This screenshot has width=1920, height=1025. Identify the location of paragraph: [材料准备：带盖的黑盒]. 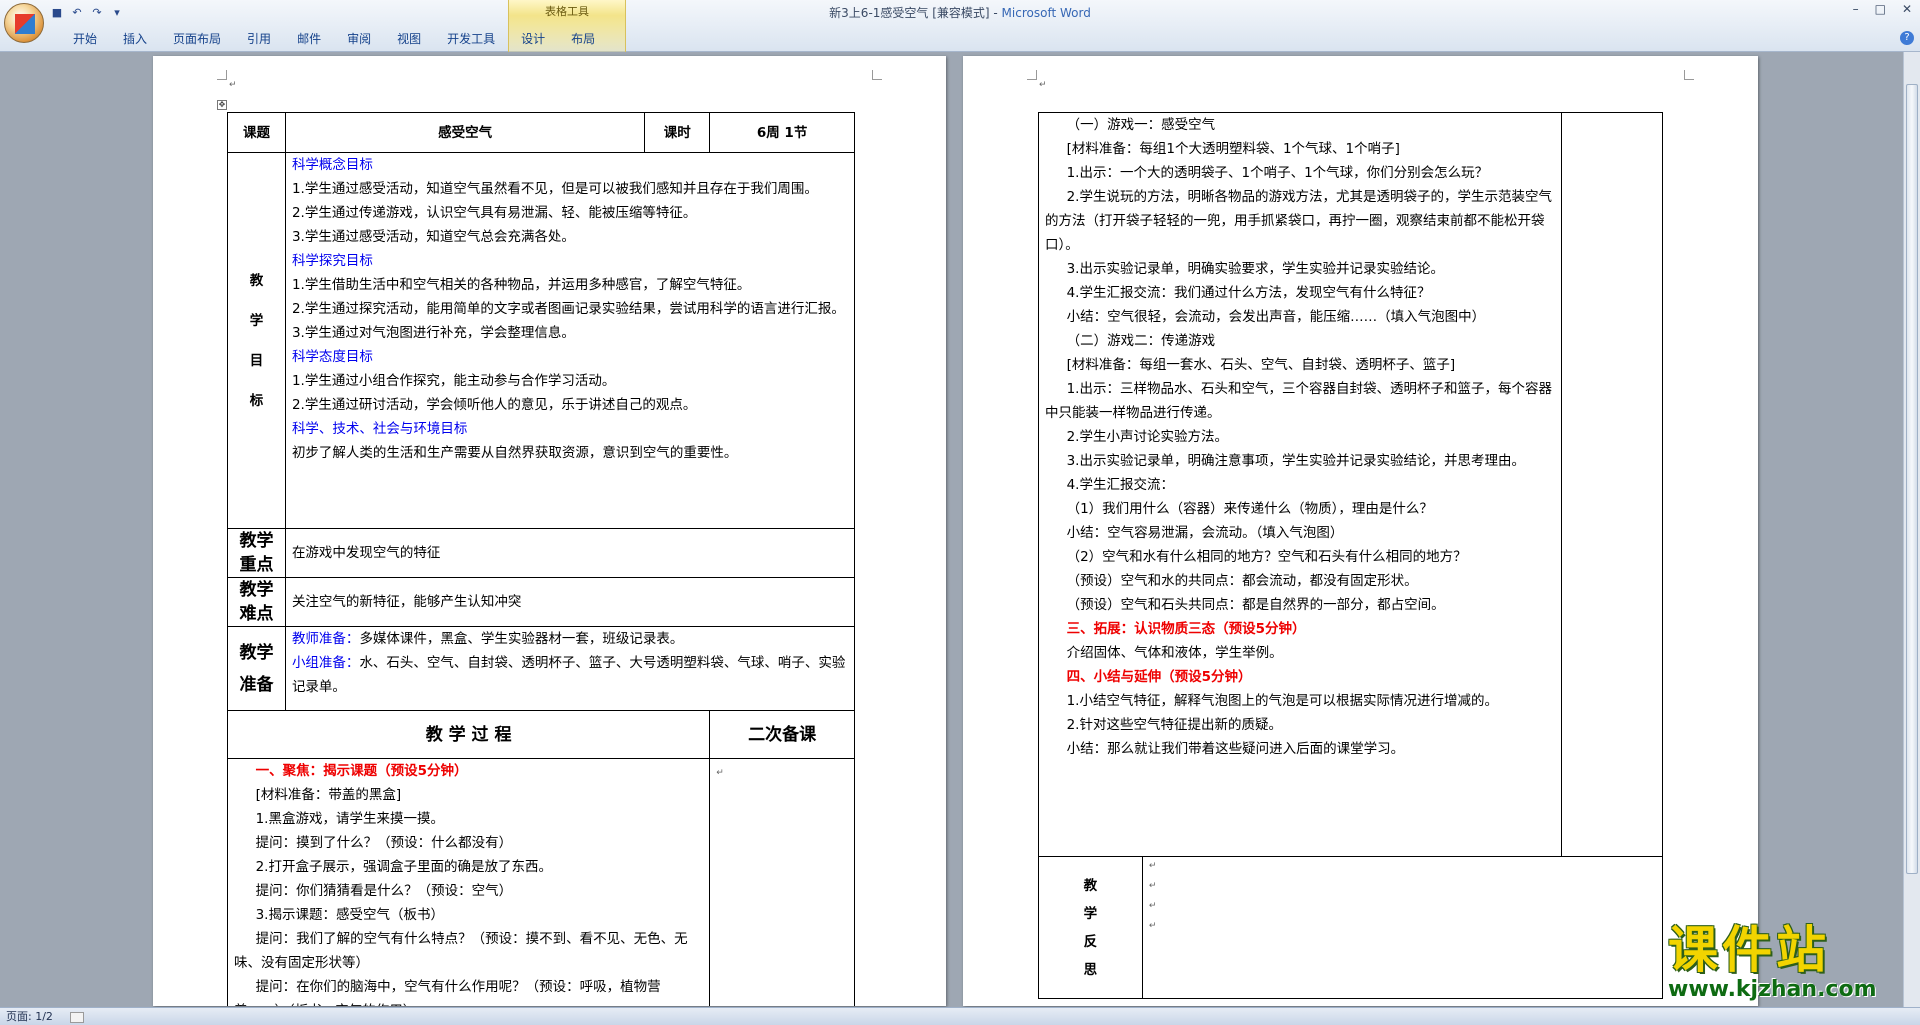
(328, 795).